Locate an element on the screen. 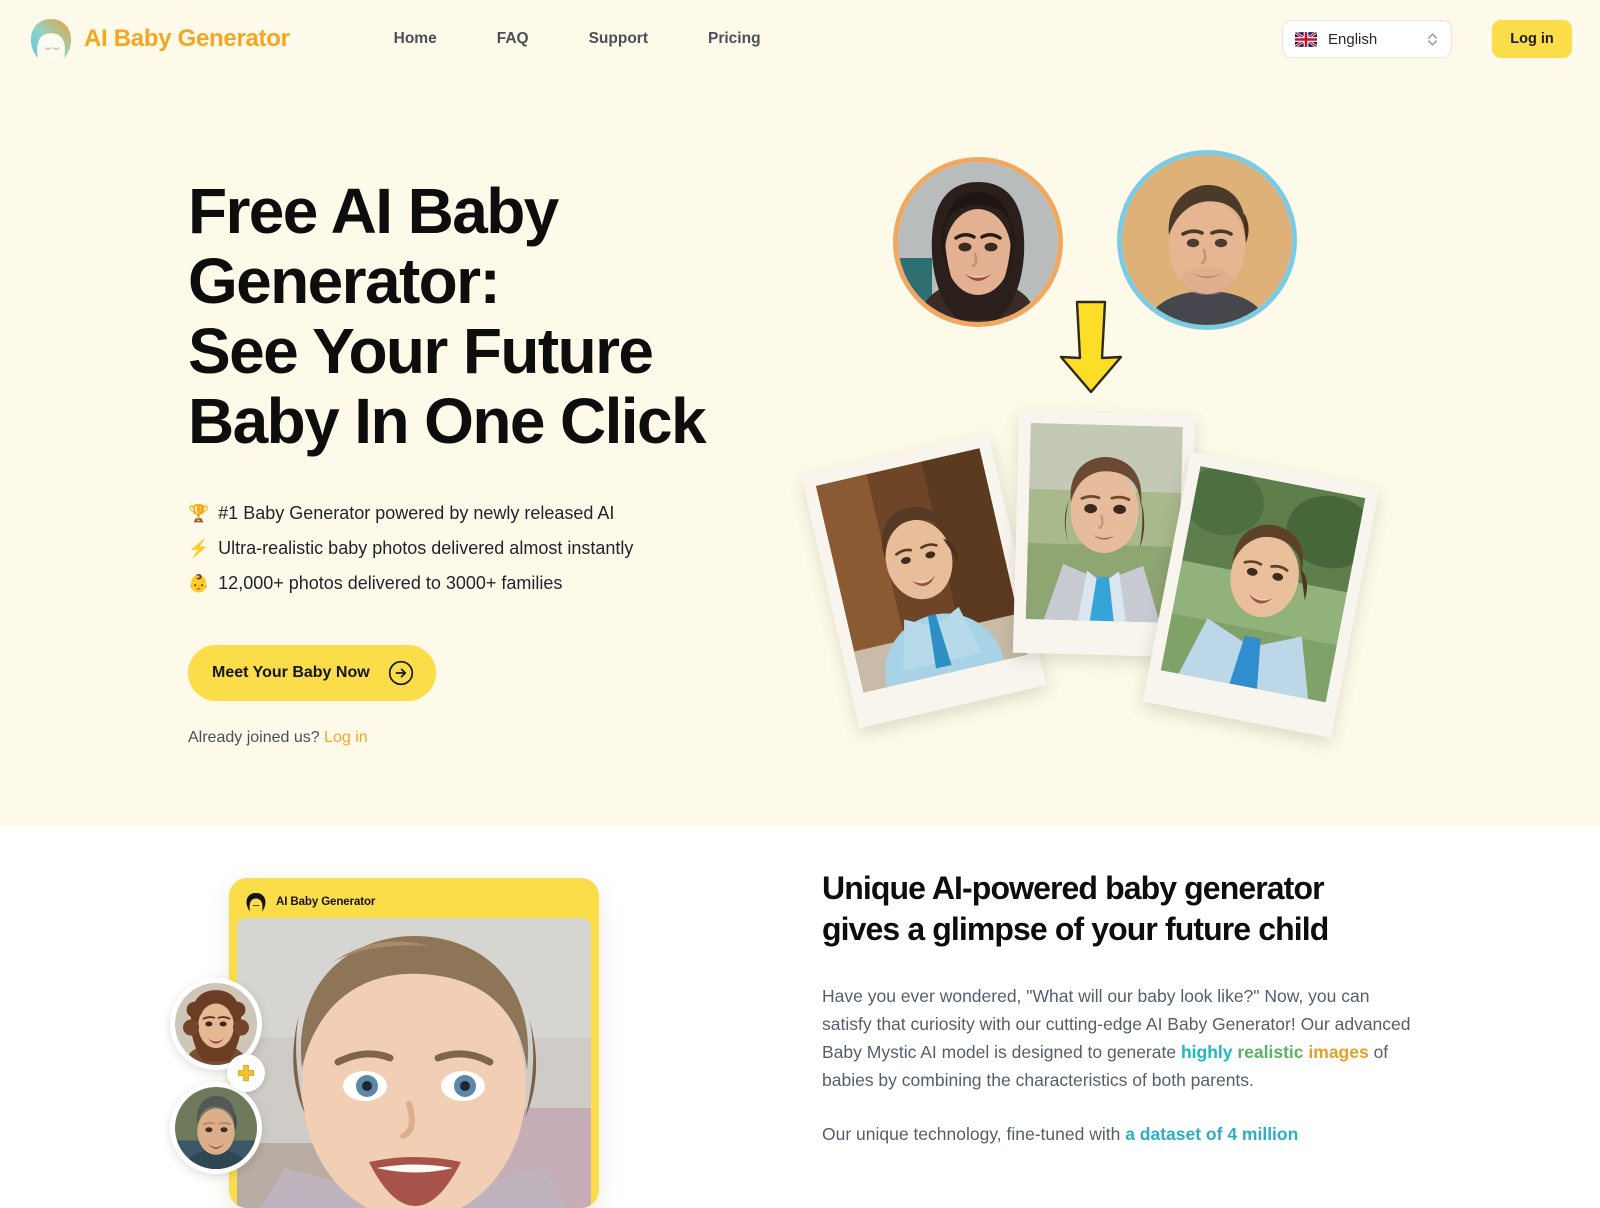  hero-mother-avatar is located at coordinates (978, 242).